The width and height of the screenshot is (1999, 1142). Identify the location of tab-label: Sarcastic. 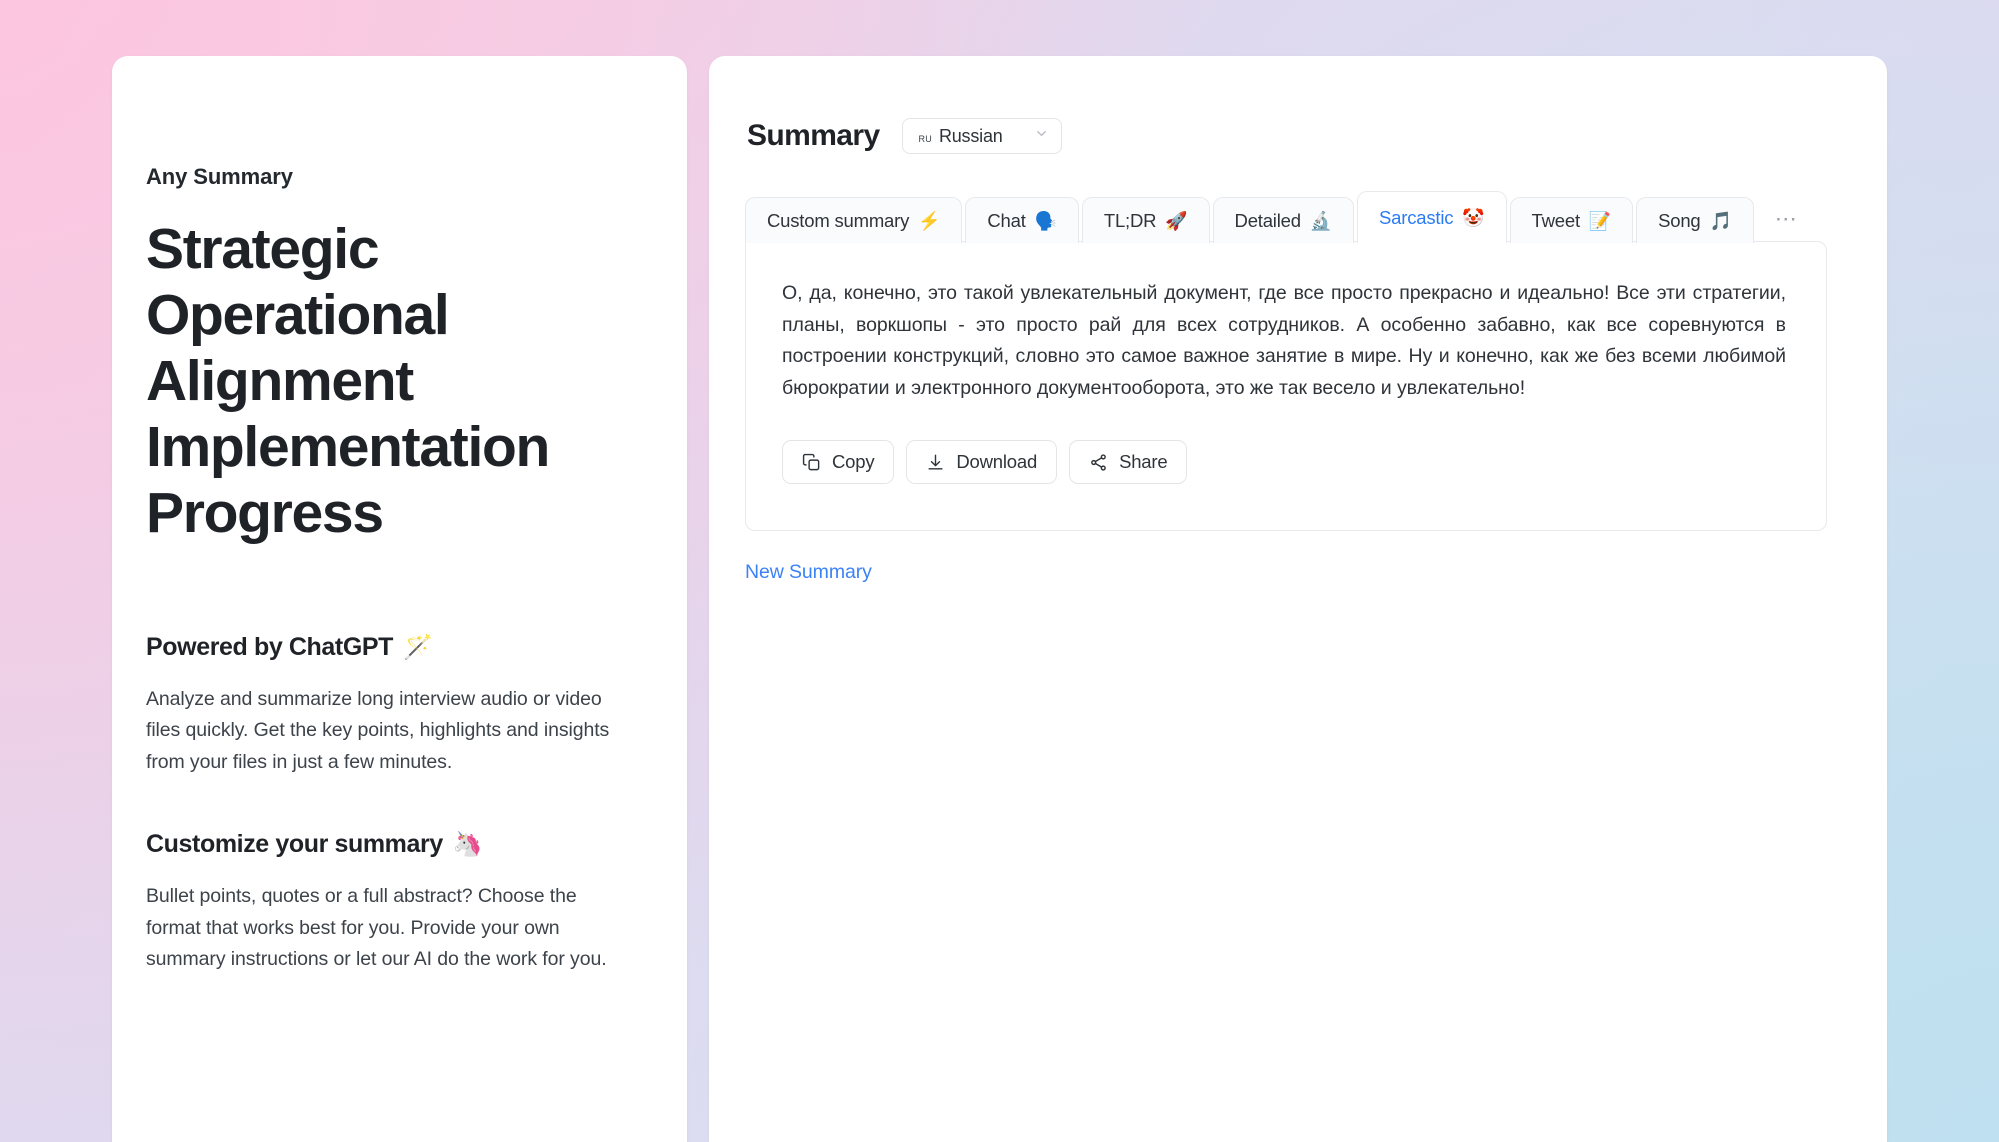
(1416, 217).